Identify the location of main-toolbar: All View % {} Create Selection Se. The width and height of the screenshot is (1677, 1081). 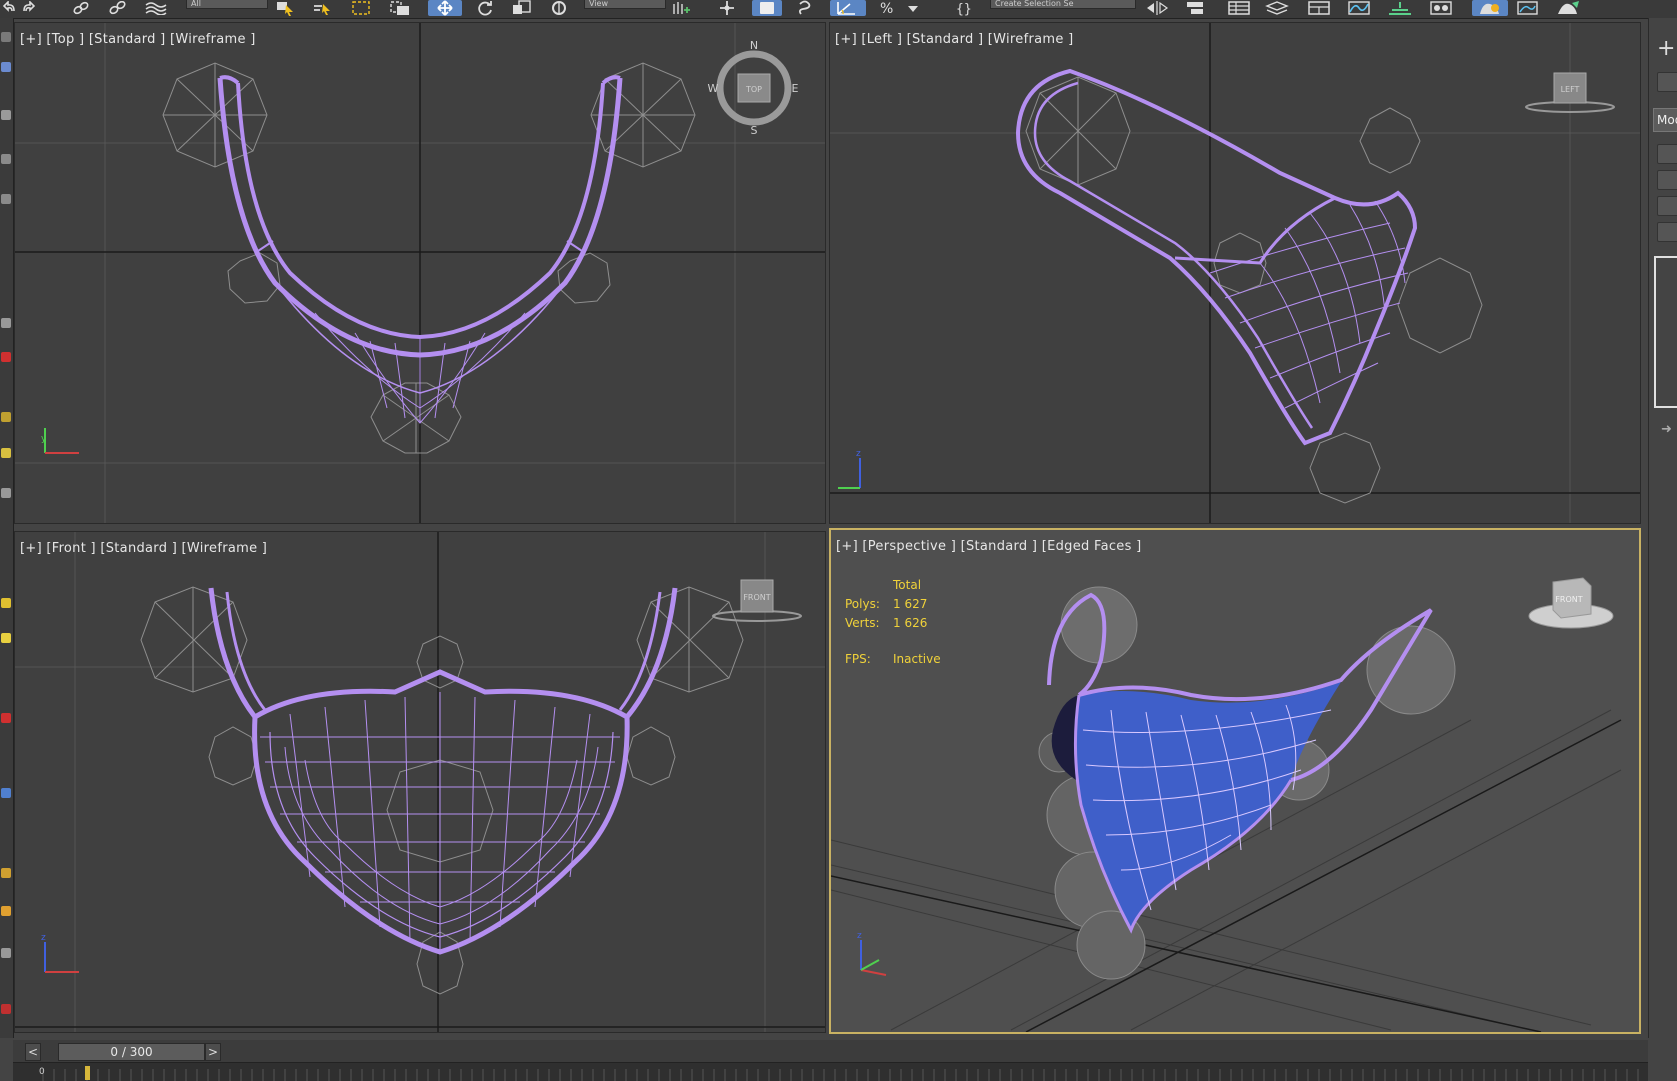
(838, 9).